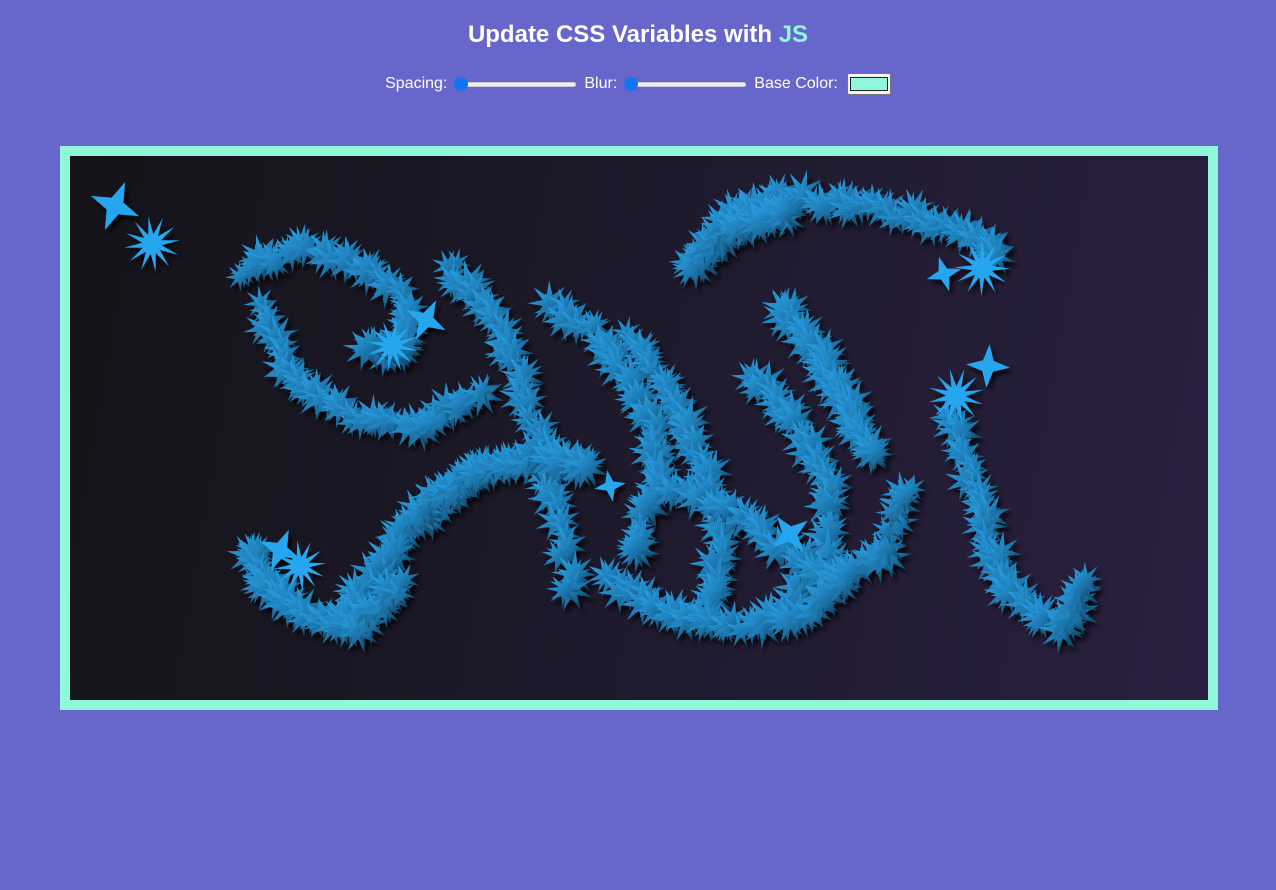 The image size is (1276, 890). I want to click on title-text: Update CSS Variables with, so click(623, 34).